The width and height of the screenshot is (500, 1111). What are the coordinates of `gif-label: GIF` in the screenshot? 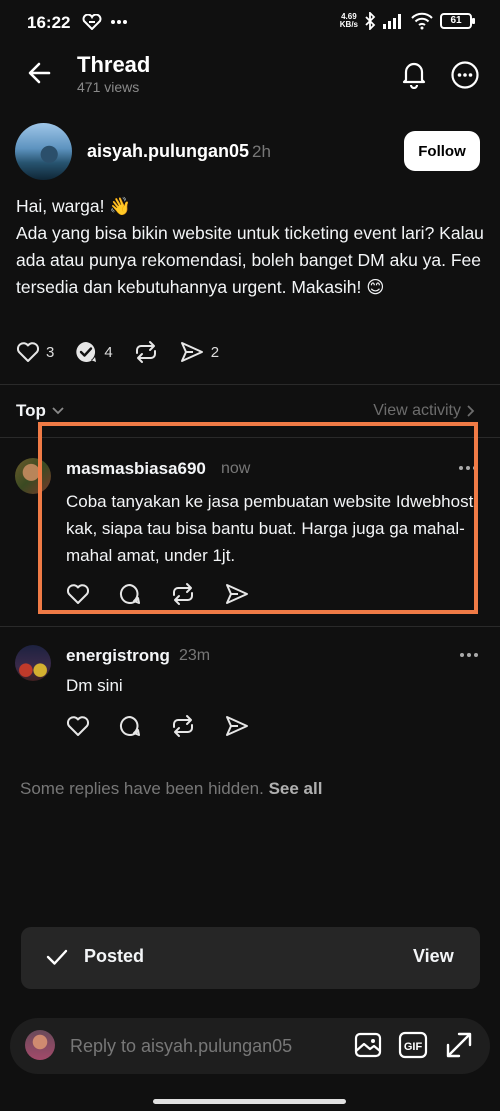 It's located at (413, 1047).